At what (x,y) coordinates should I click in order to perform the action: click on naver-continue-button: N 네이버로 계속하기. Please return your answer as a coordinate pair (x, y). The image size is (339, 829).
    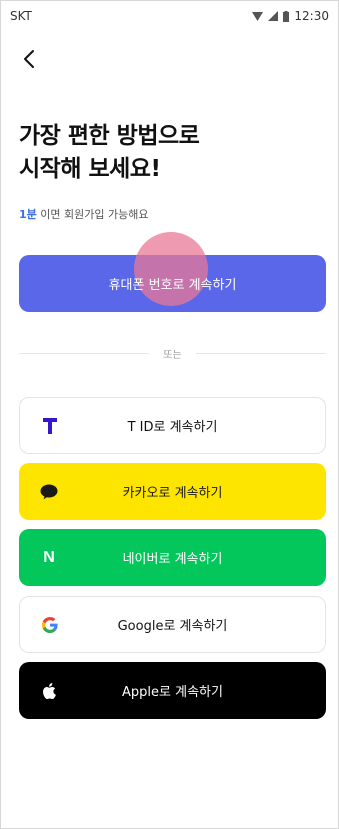
    Looking at the image, I should click on (172, 557).